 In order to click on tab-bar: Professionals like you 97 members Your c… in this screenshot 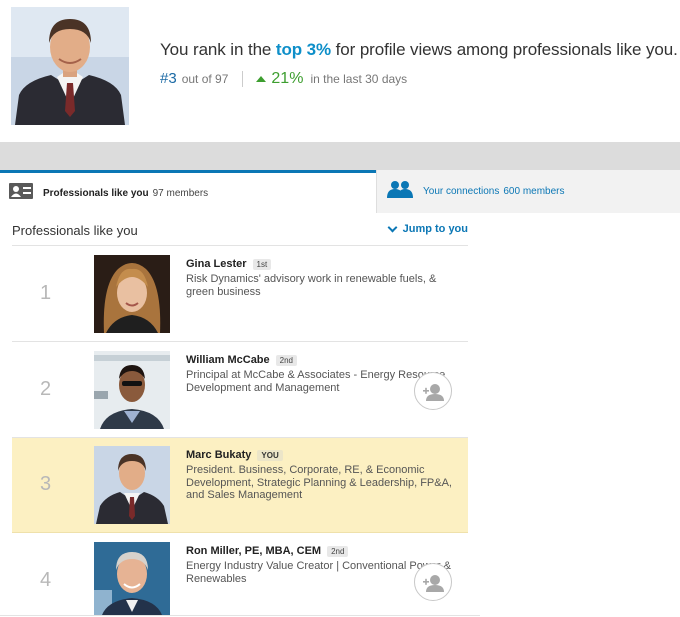, I will do `click(340, 191)`.